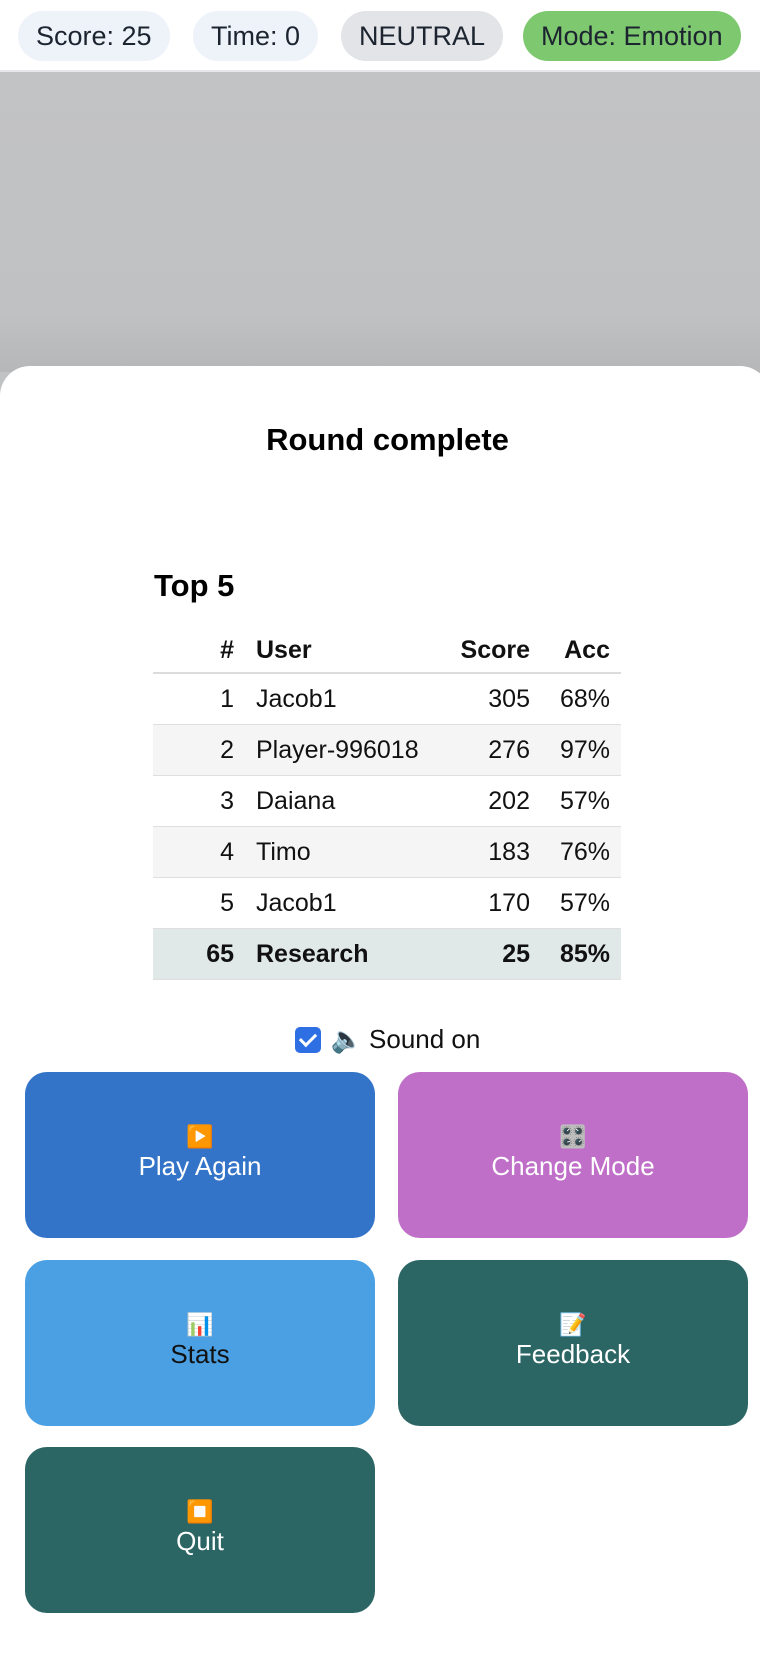 This screenshot has height=1666, width=760. I want to click on leaderboard-header-row: # User Score Acc, so click(387, 651).